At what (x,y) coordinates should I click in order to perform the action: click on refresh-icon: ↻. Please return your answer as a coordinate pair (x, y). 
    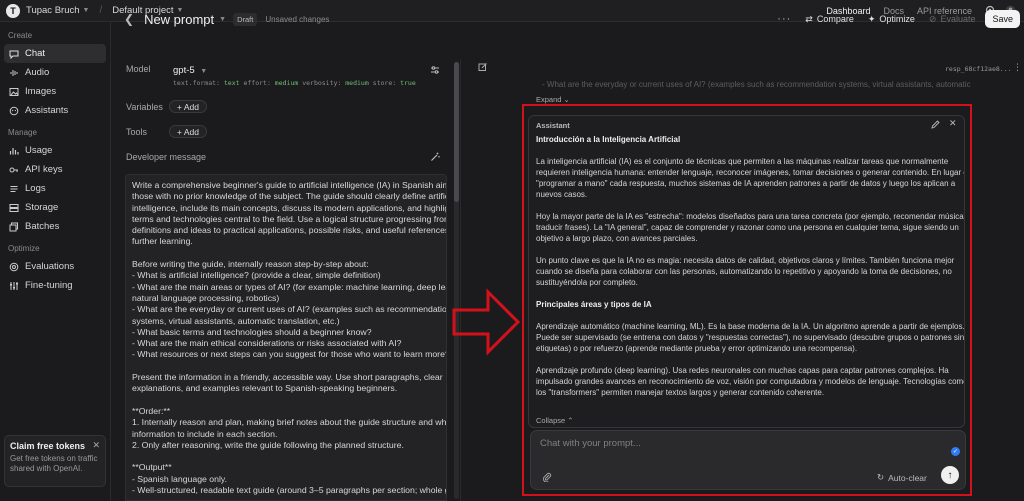
    Looking at the image, I should click on (881, 477).